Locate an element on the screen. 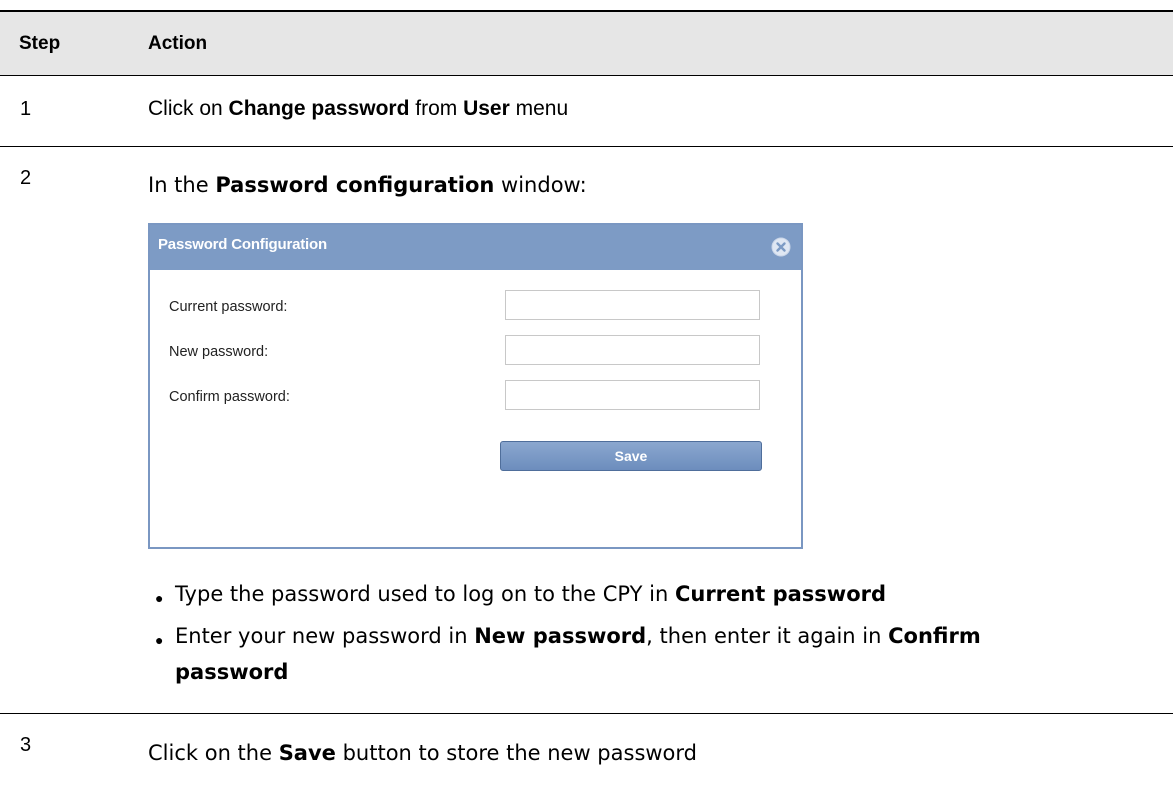 The image size is (1173, 788). close-circle-icon is located at coordinates (781, 247).